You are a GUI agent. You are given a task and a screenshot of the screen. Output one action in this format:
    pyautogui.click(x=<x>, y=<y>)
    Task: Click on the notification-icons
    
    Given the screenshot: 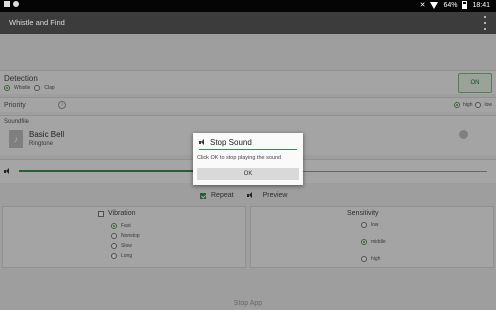 What is the action you would take?
    pyautogui.click(x=11, y=4)
    